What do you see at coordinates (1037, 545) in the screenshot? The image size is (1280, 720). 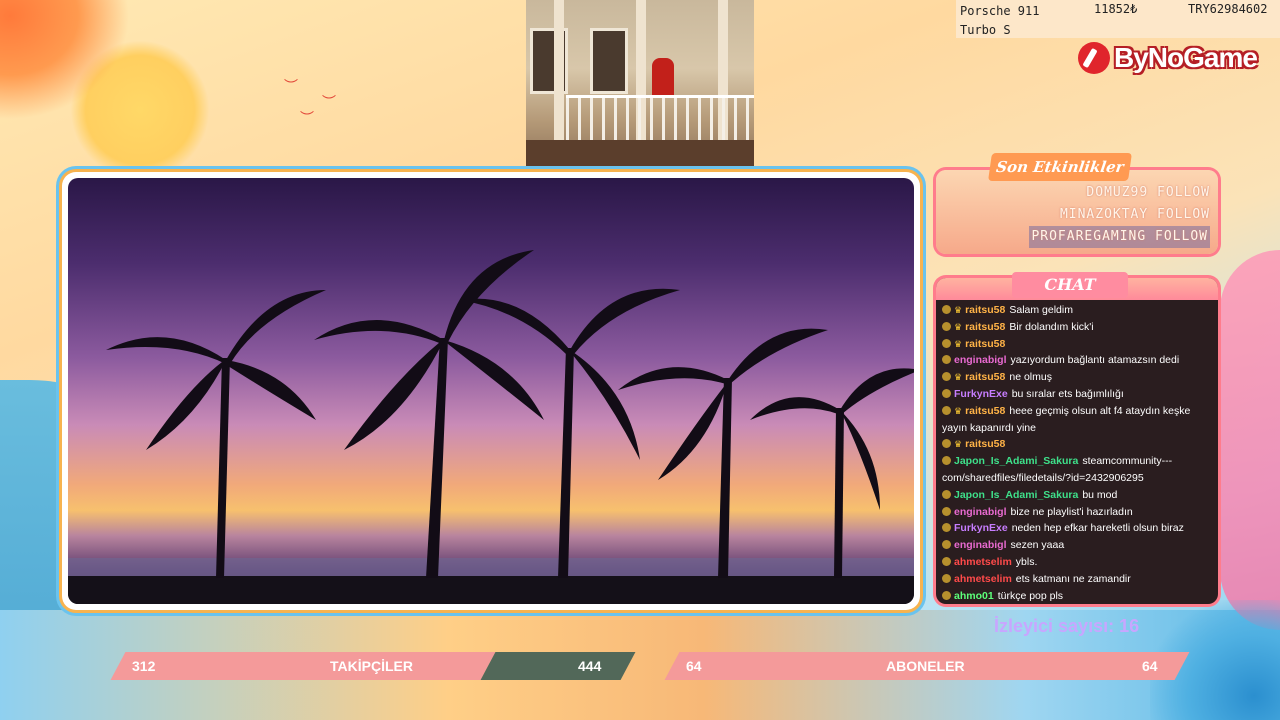 I see `chat-text: sezen yaaa` at bounding box center [1037, 545].